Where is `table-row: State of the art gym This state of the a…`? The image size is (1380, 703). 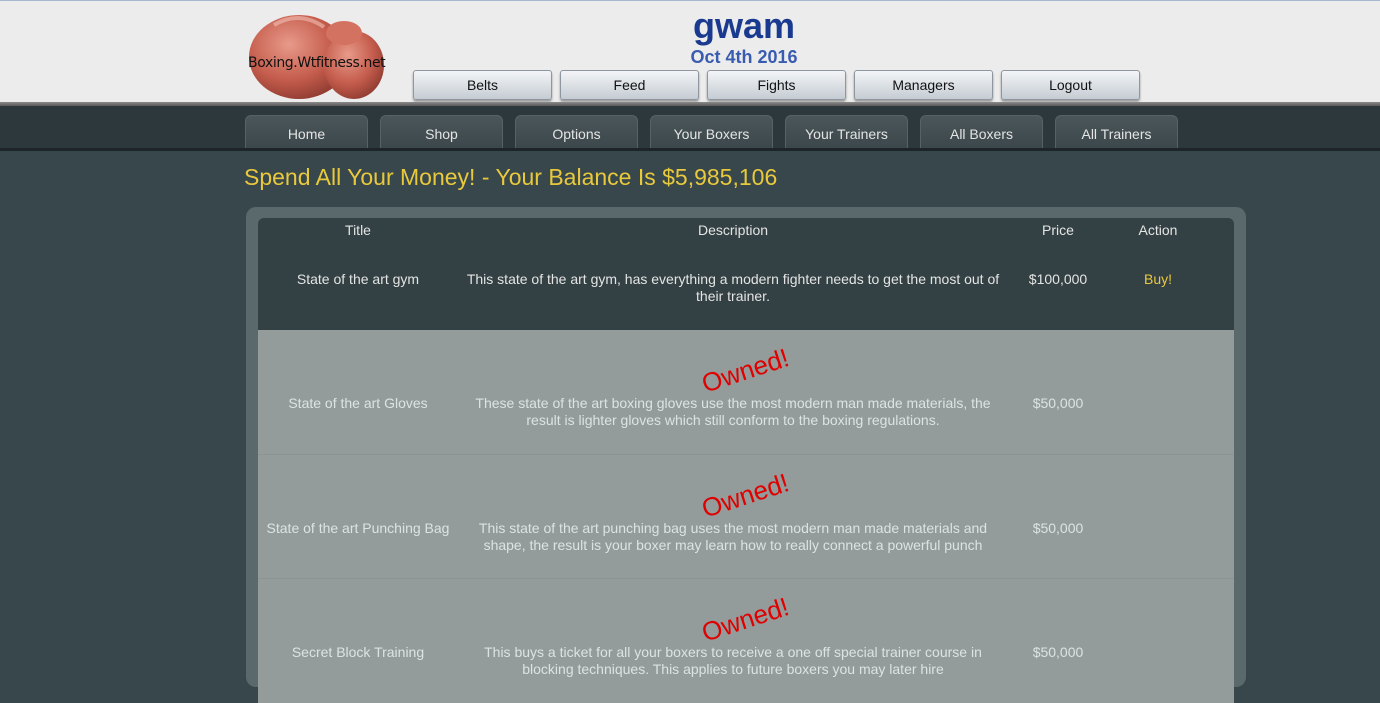 table-row: State of the art gym This state of the a… is located at coordinates (746, 286).